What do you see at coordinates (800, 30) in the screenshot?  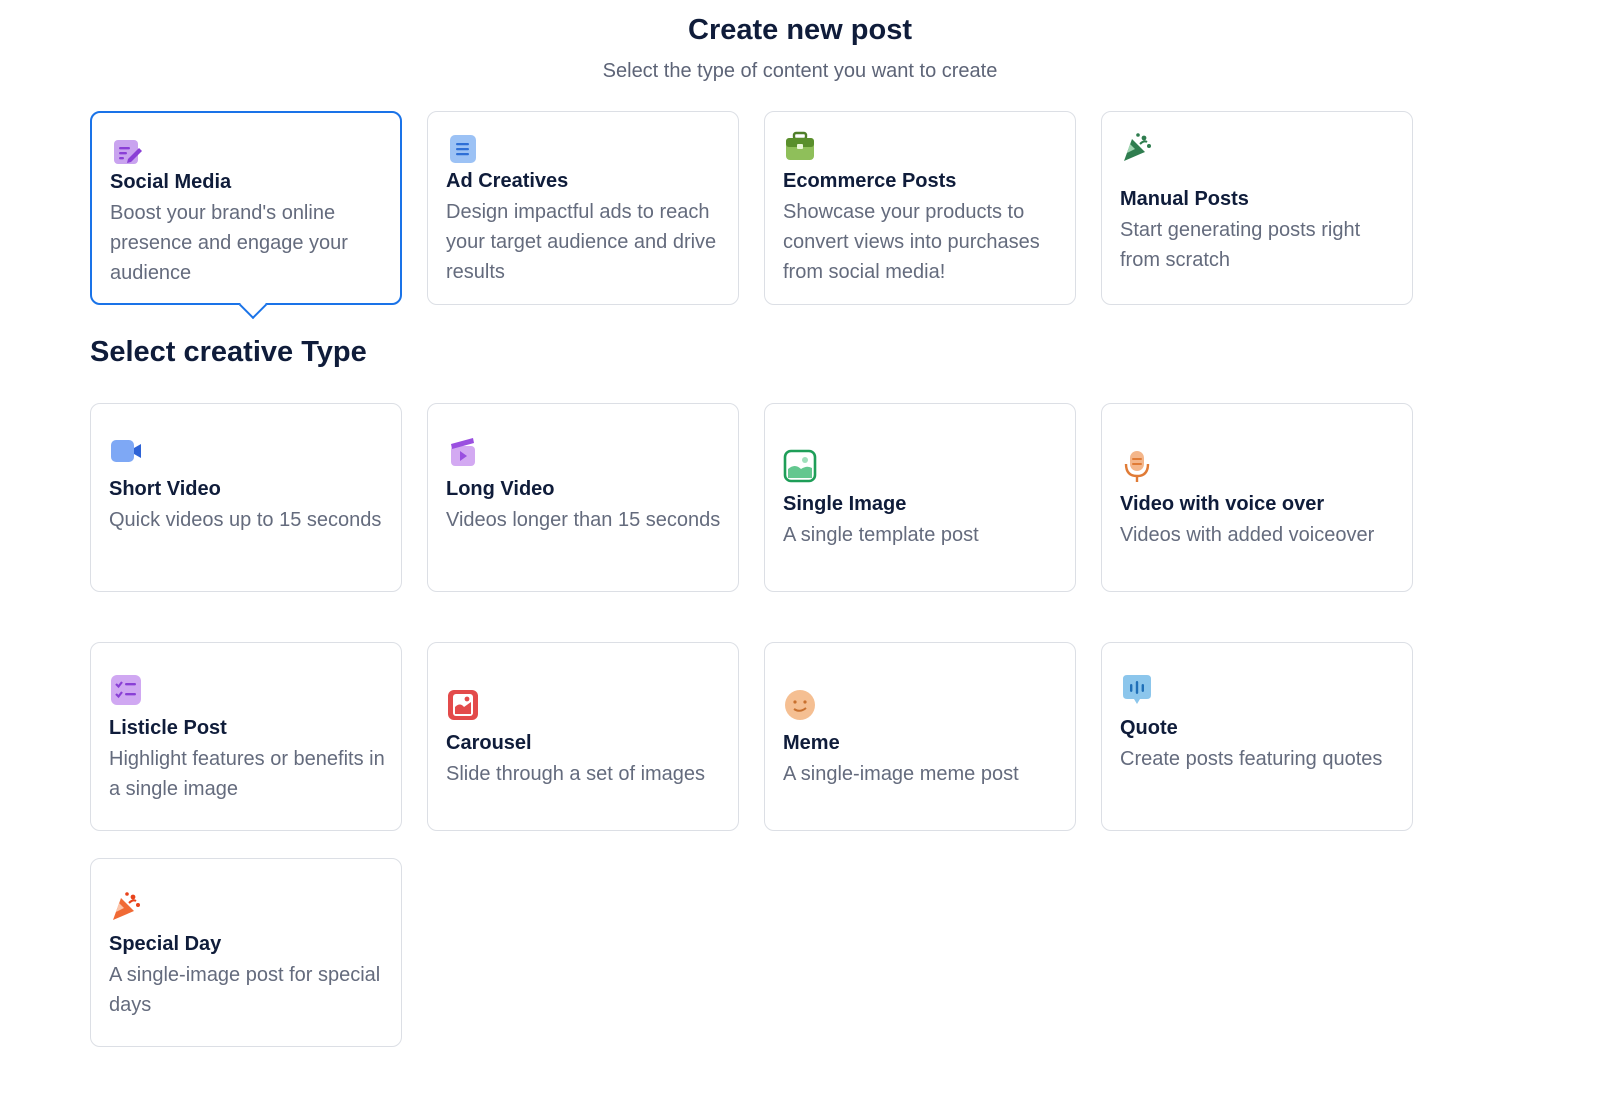 I see `page-title: Create new post` at bounding box center [800, 30].